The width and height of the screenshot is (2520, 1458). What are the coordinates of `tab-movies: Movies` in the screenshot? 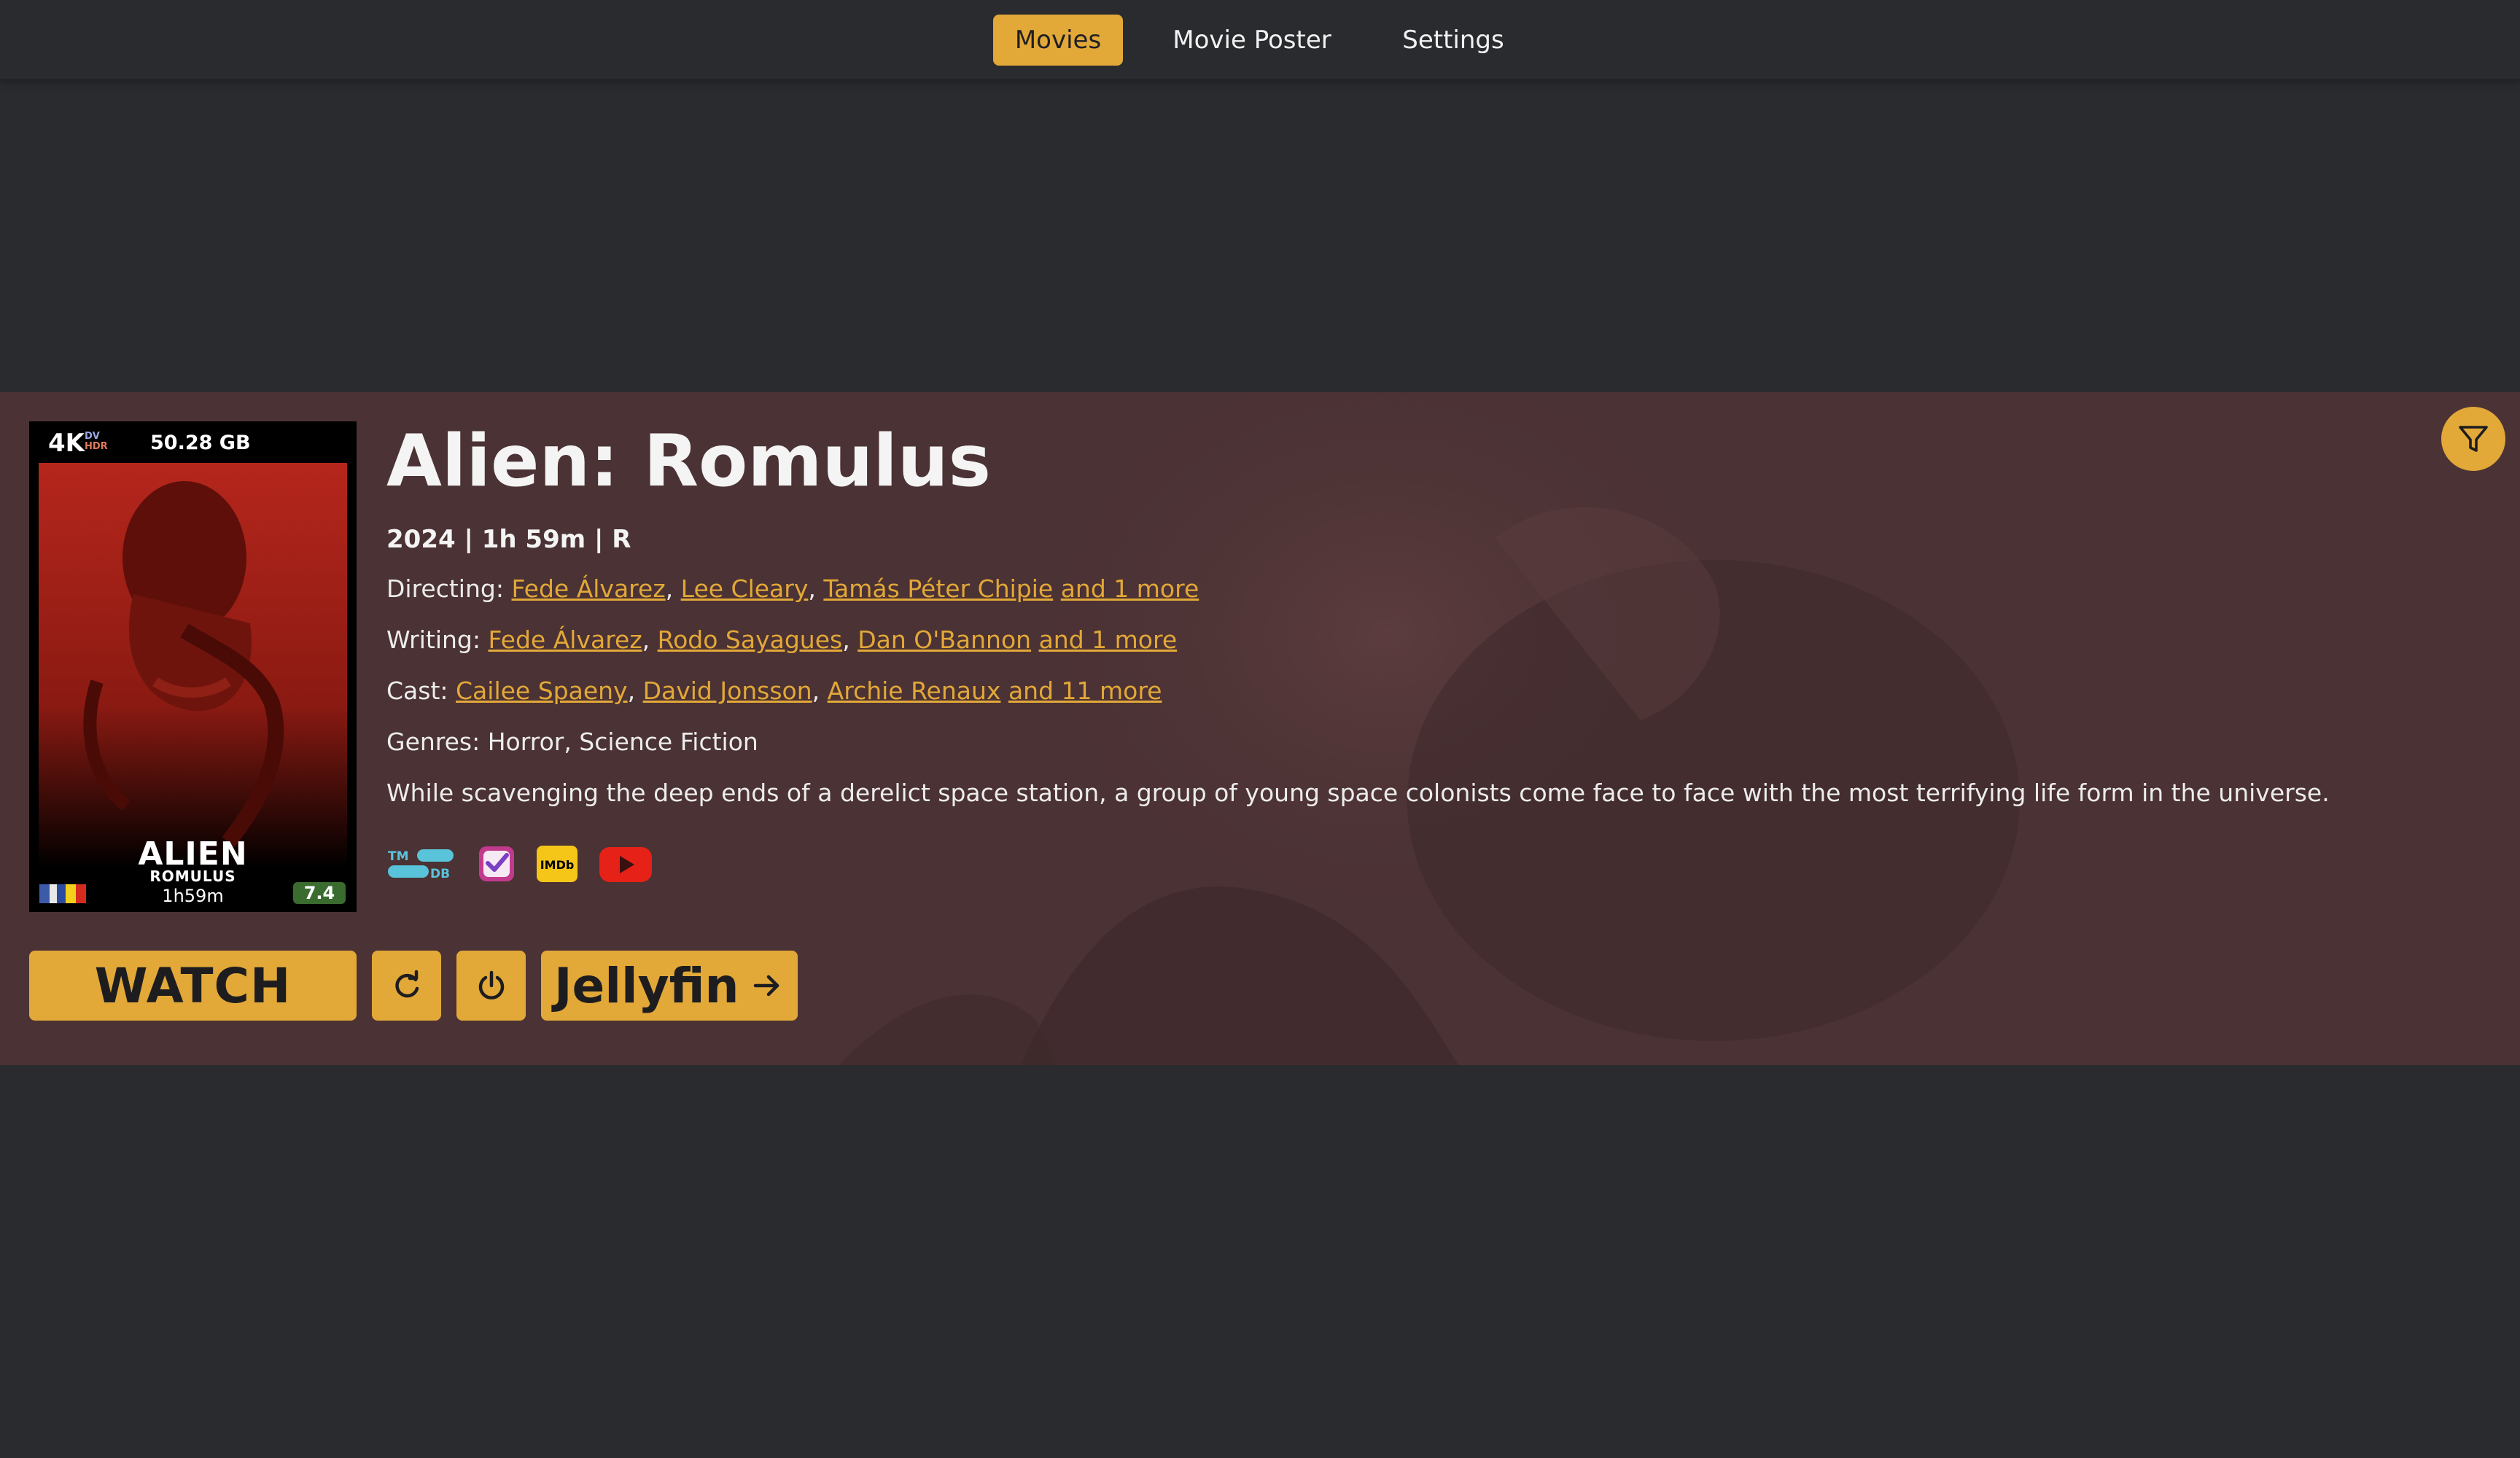 It's located at (1058, 40).